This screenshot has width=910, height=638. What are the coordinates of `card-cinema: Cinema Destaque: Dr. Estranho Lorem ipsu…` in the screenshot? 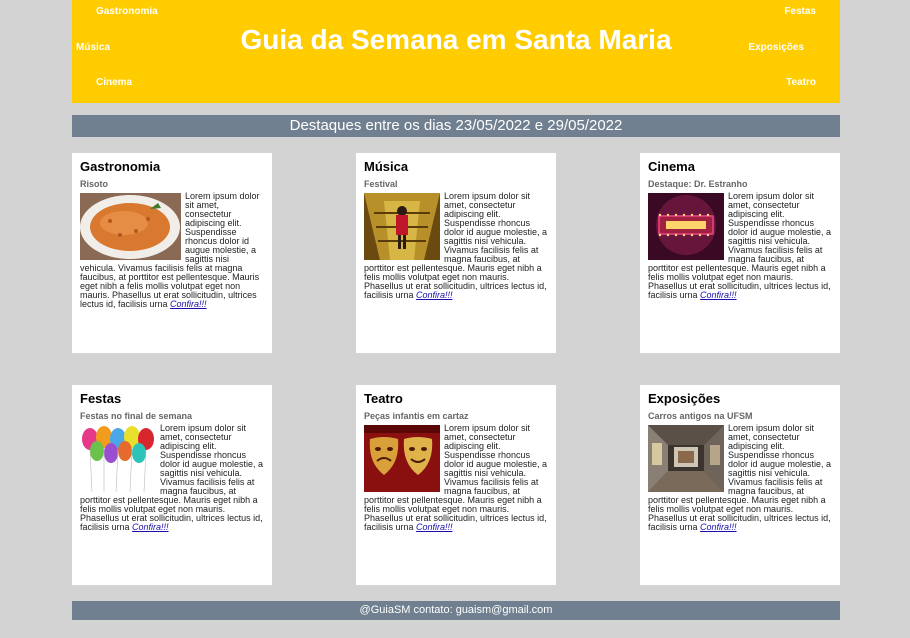 It's located at (740, 253).